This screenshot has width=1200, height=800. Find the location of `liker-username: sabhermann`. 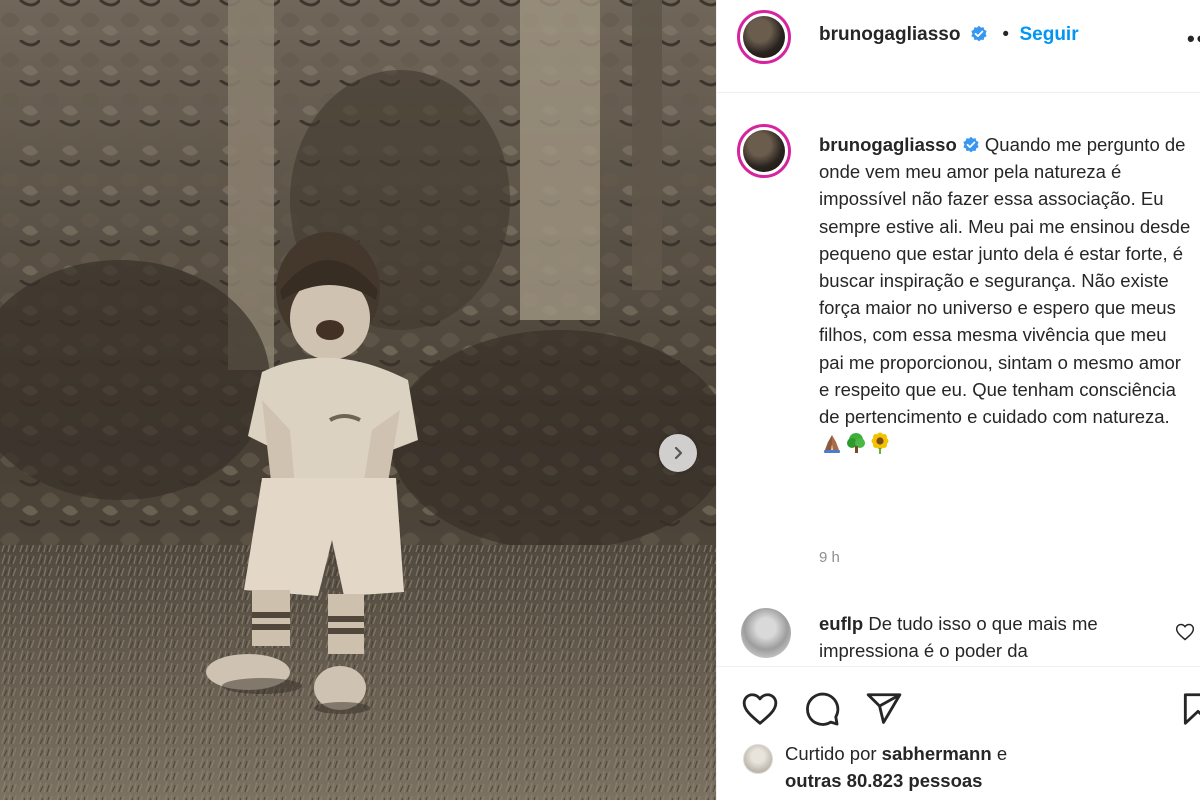

liker-username: sabhermann is located at coordinates (937, 753).